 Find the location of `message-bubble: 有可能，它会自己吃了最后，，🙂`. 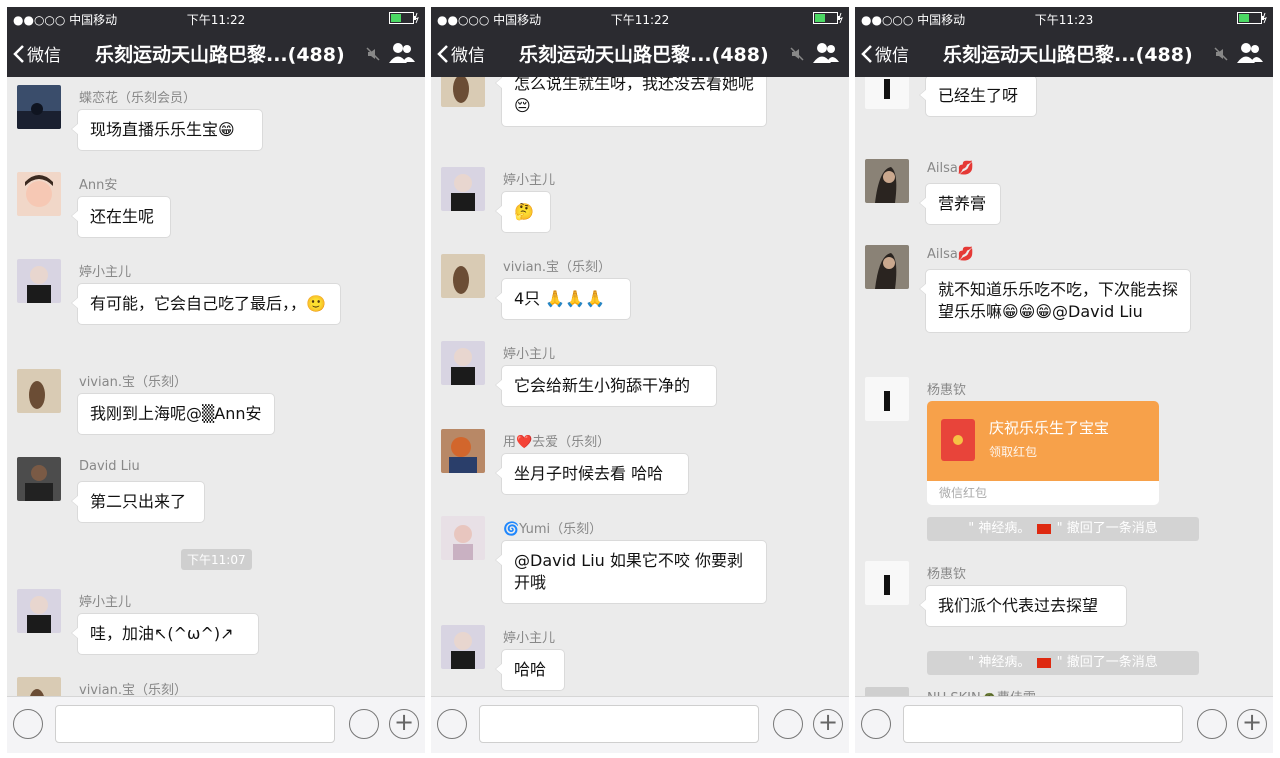

message-bubble: 有可能，它会自己吃了最后，，🙂 is located at coordinates (206, 304).